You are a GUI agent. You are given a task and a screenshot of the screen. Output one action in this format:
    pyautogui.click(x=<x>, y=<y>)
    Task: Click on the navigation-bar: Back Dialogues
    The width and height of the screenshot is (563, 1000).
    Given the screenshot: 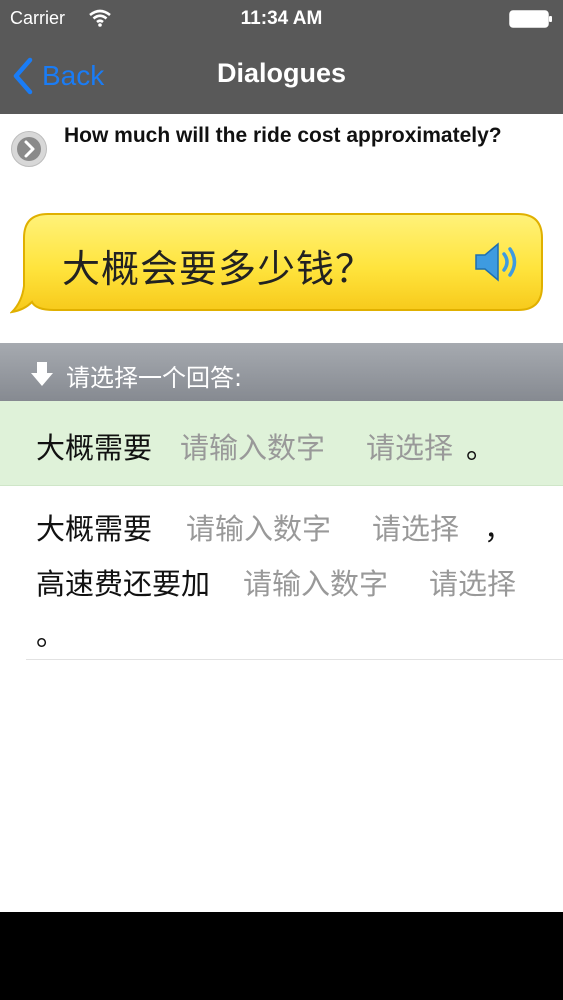 What is the action you would take?
    pyautogui.click(x=281, y=76)
    